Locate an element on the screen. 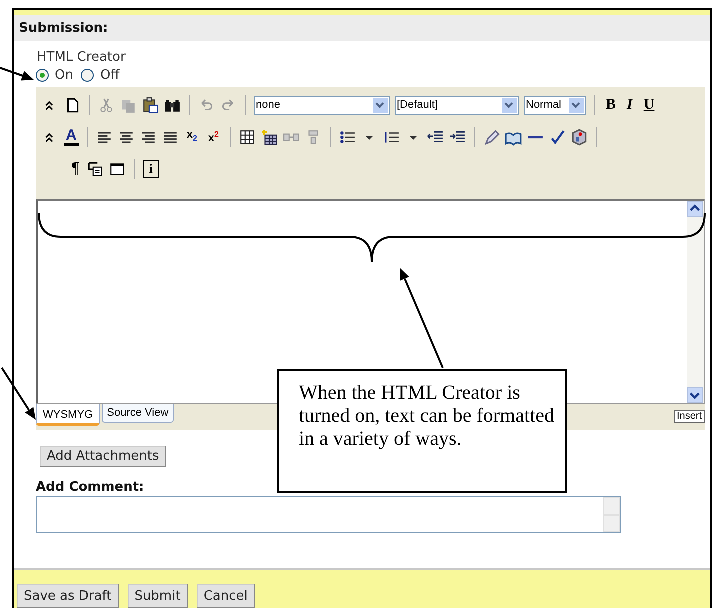  field-label: HTML Creator is located at coordinates (81, 57).